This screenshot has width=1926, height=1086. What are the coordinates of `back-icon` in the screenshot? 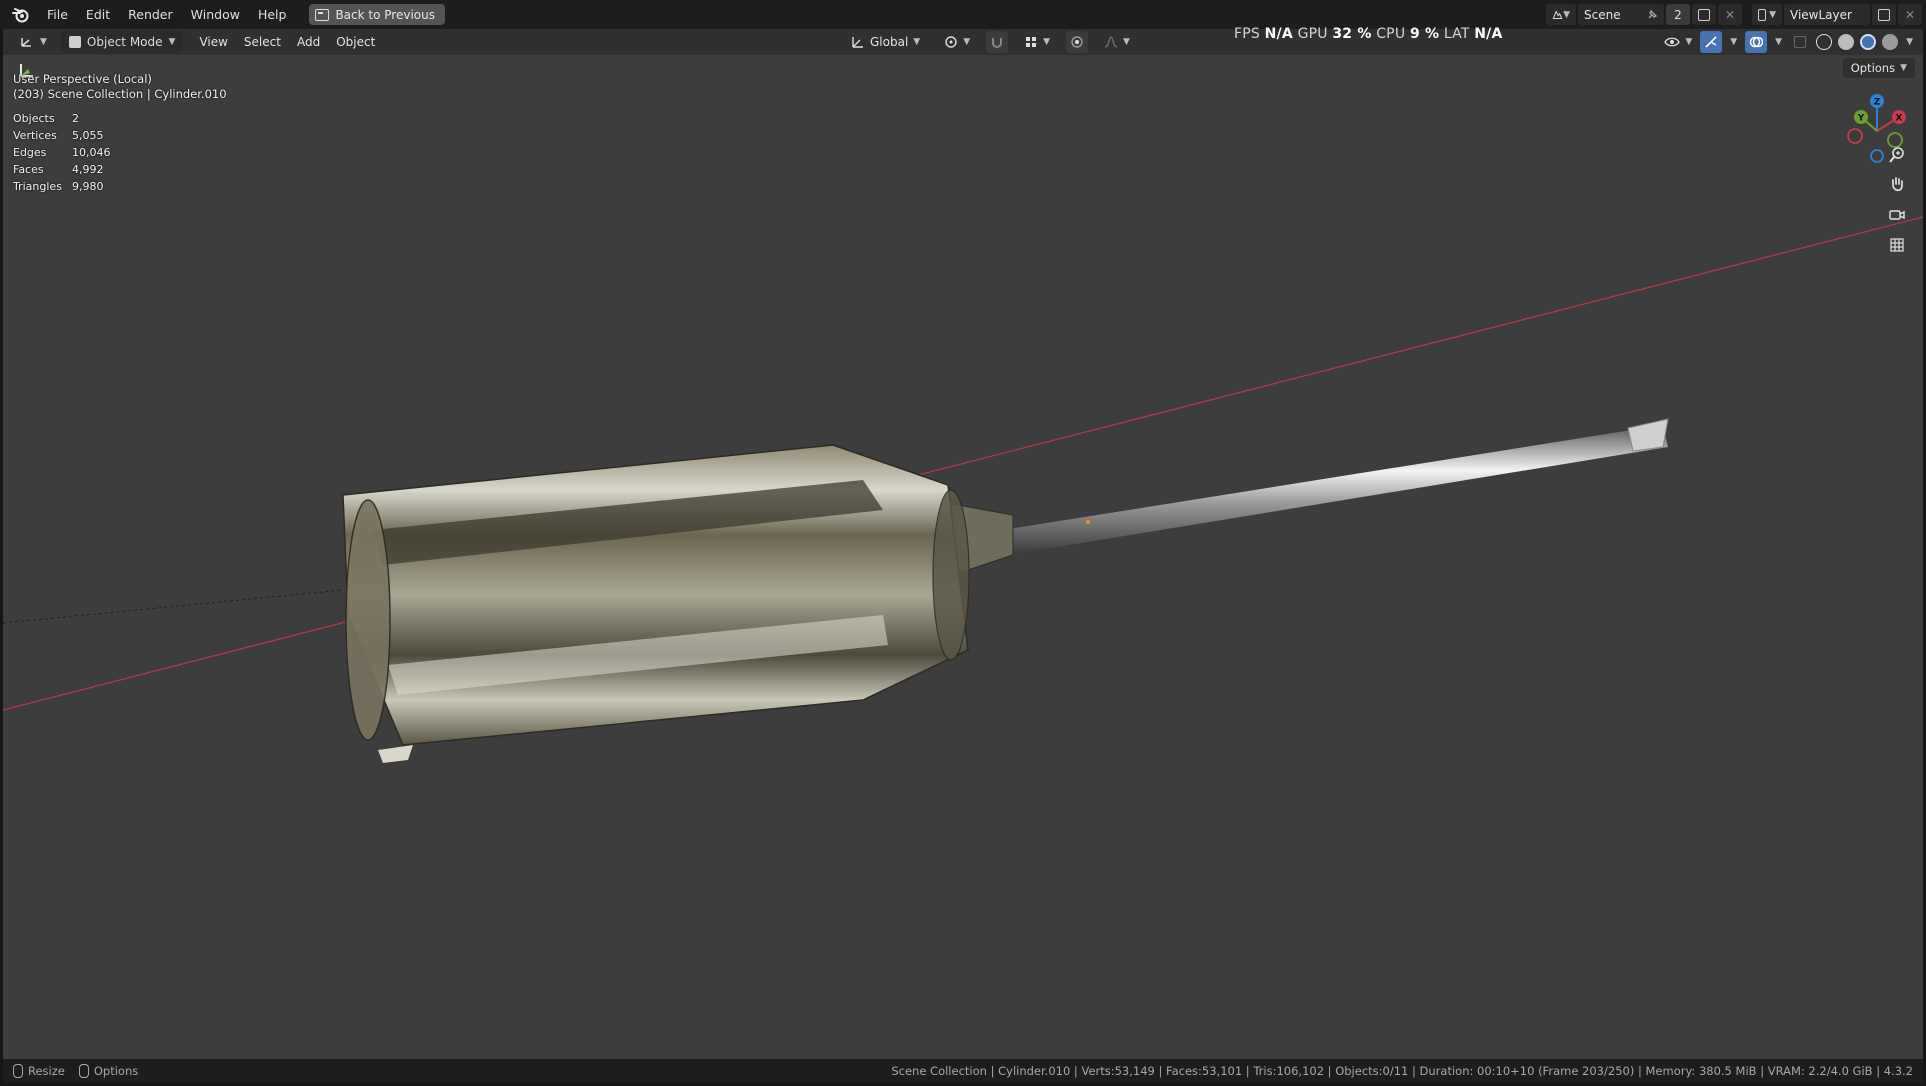 It's located at (322, 14).